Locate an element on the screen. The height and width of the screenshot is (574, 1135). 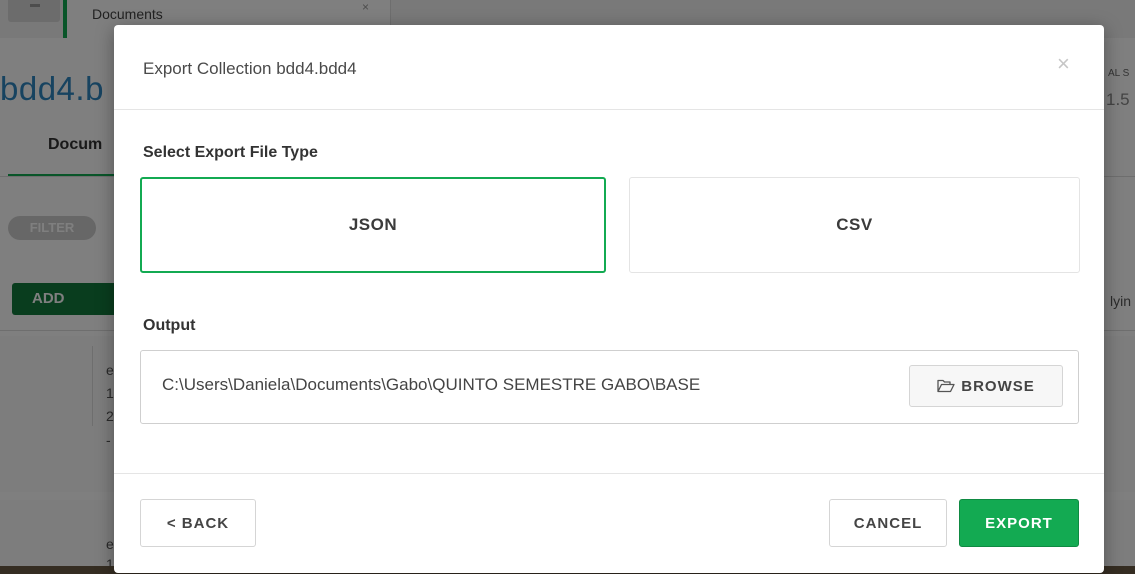
file-type-label: Select Export File Type is located at coordinates (230, 152).